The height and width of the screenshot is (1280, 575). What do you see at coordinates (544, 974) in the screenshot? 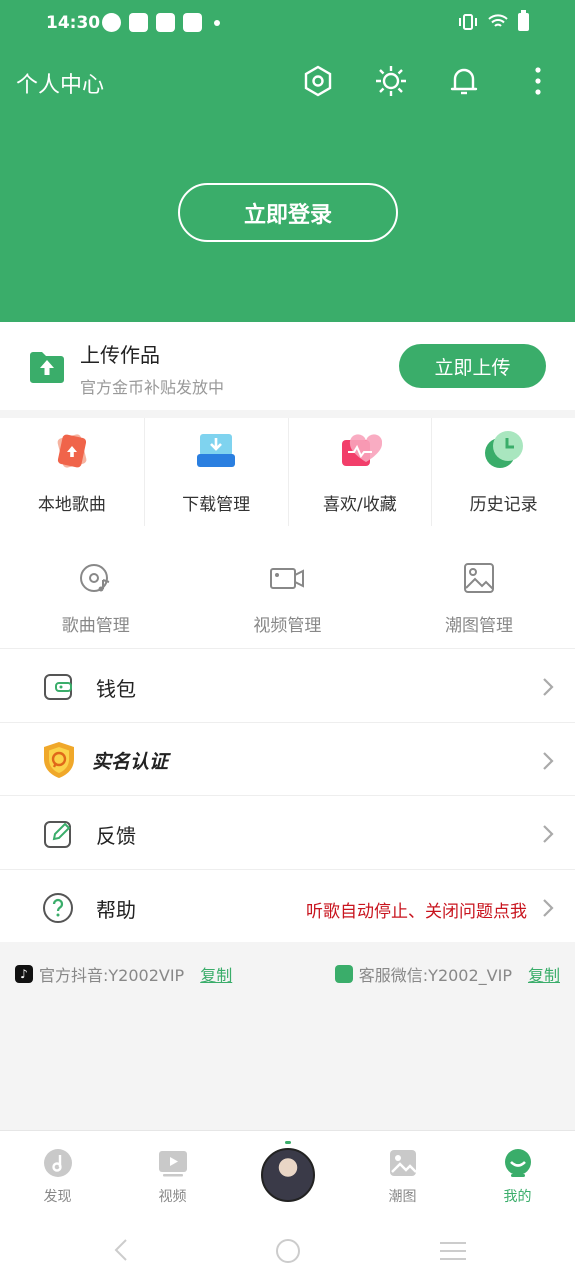
I see `copy-wechat-link: 复制` at bounding box center [544, 974].